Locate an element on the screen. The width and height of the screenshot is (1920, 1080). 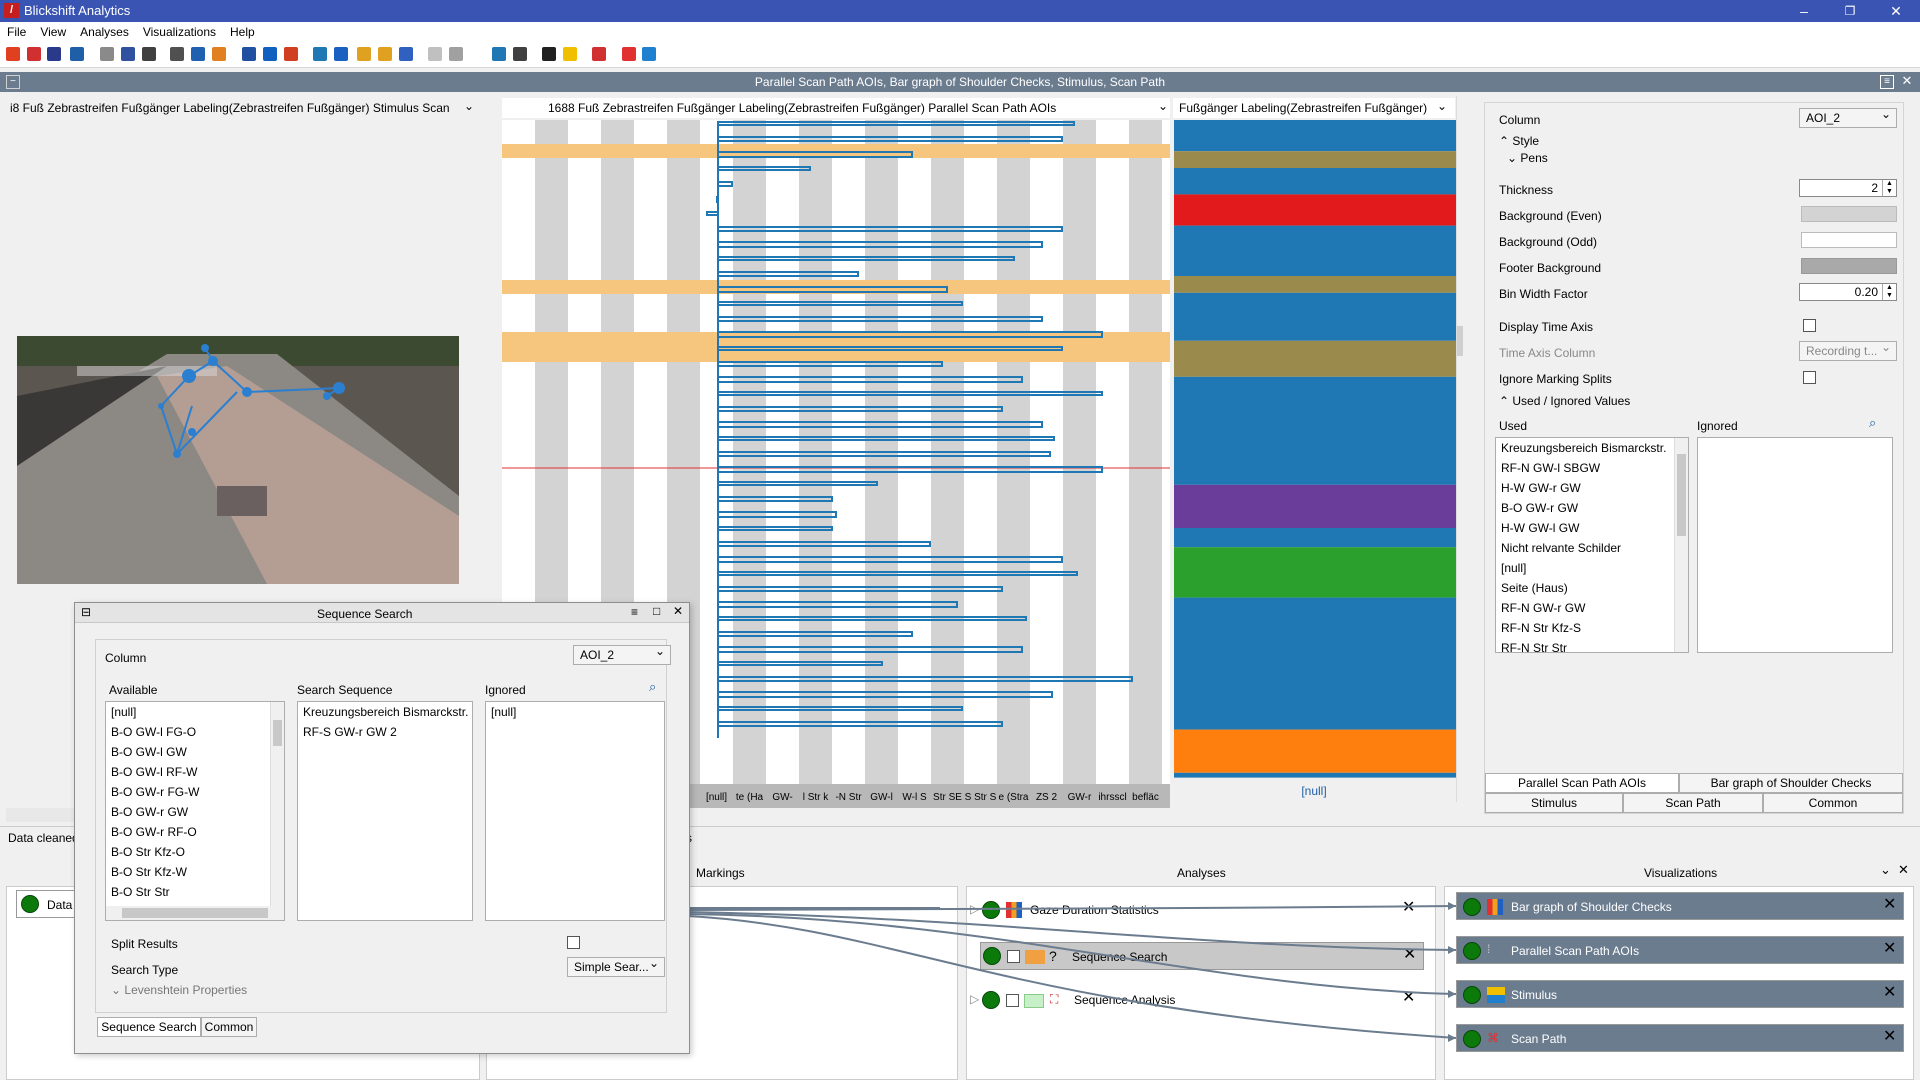
viz-node-stimulus: Stimulus ✕ is located at coordinates (1680, 994).